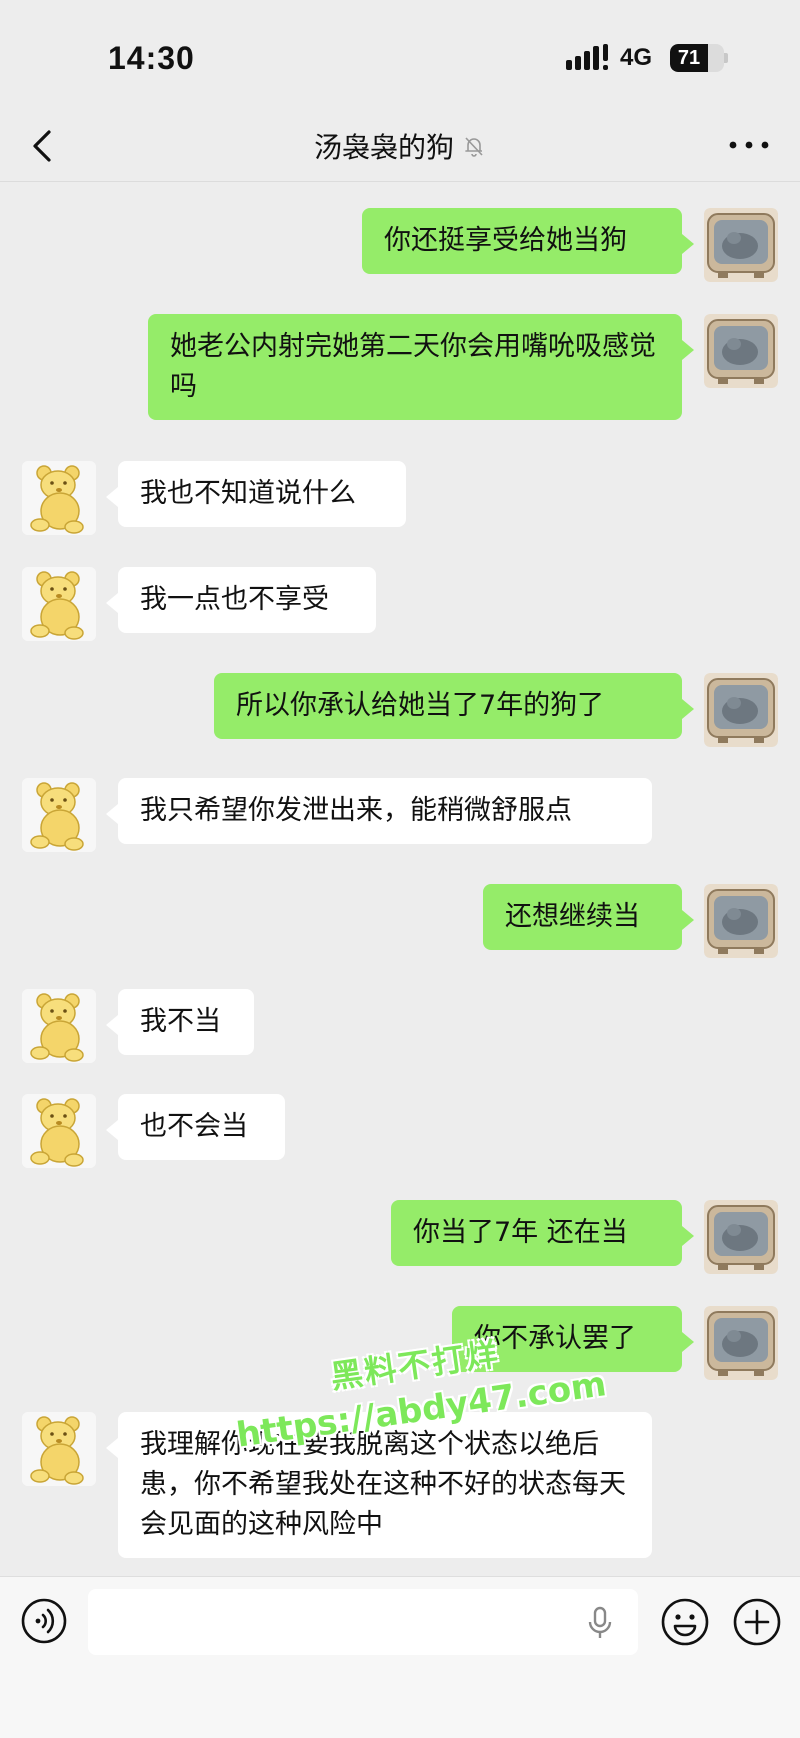 Image resolution: width=800 pixels, height=1738 pixels. I want to click on battery-tip, so click(726, 58).